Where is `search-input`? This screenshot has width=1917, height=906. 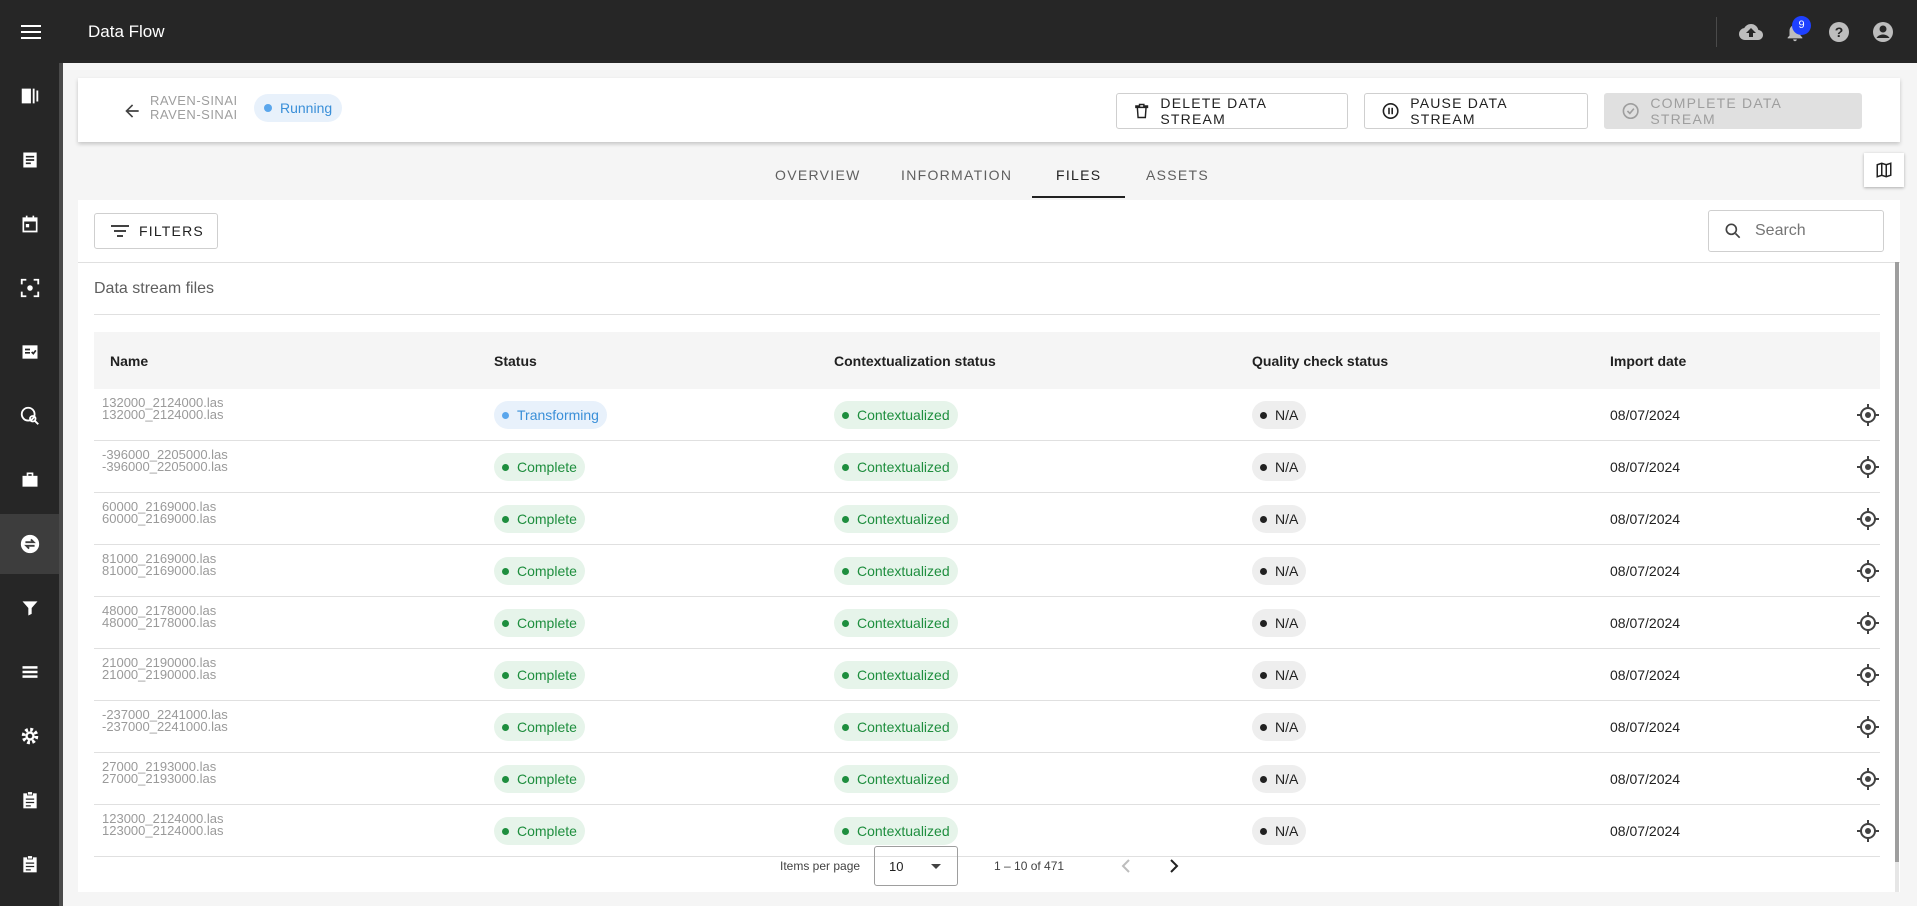 search-input is located at coordinates (1815, 231).